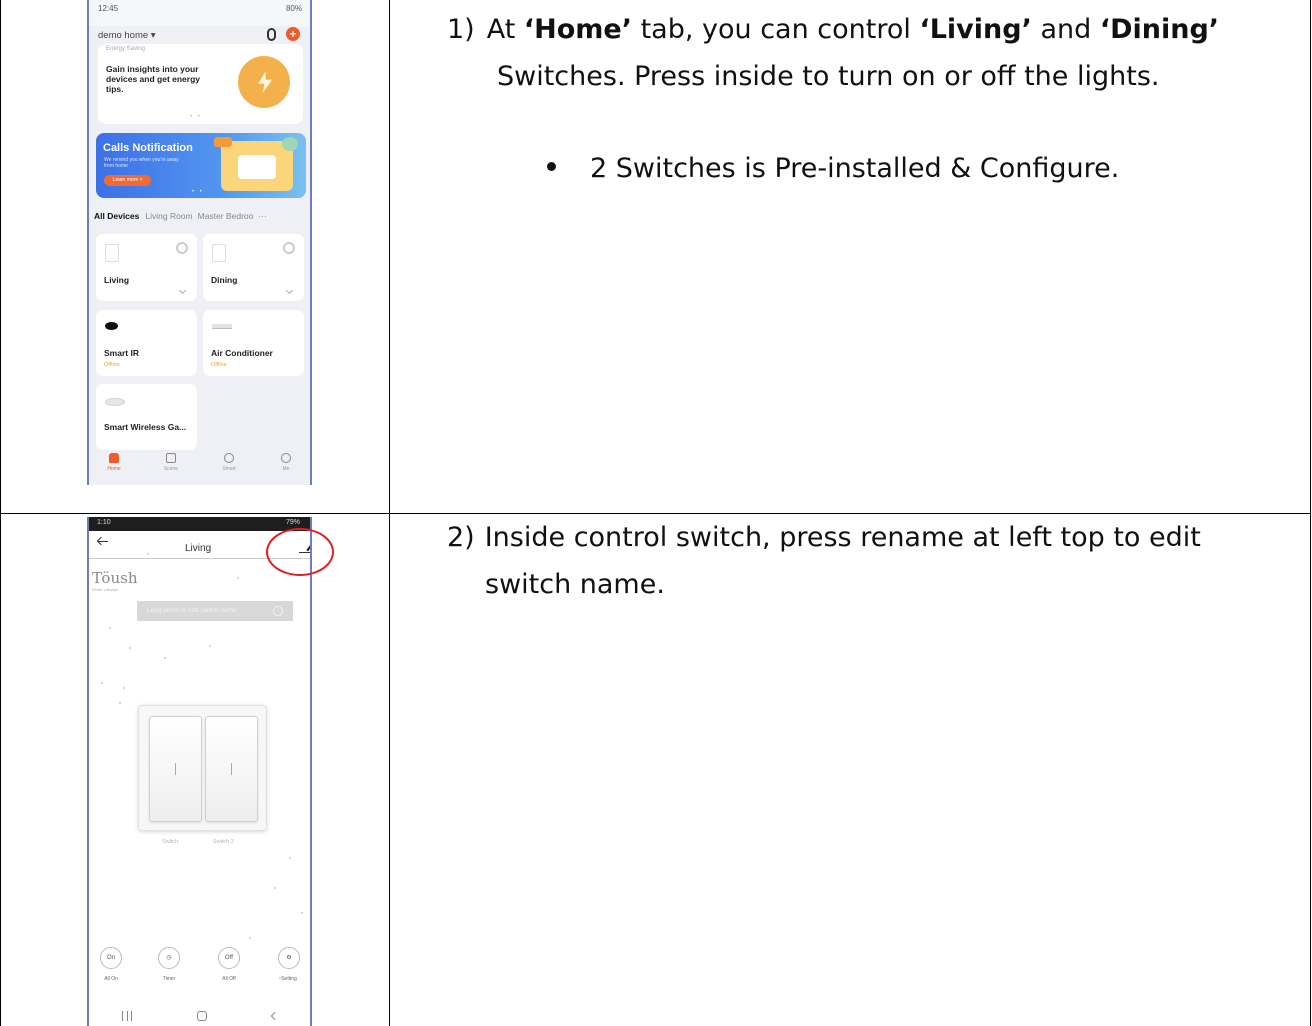 This screenshot has height=1026, width=1312. I want to click on system-back-icon, so click(274, 1016).